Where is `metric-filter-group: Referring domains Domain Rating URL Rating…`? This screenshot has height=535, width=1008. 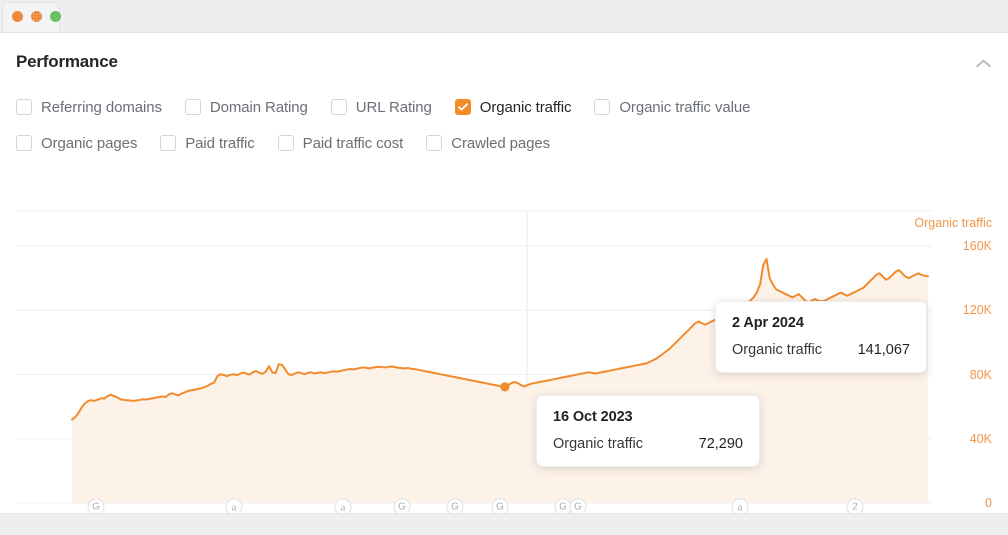
metric-filter-group: Referring domains Domain Rating URL Rating… is located at coordinates (504, 125).